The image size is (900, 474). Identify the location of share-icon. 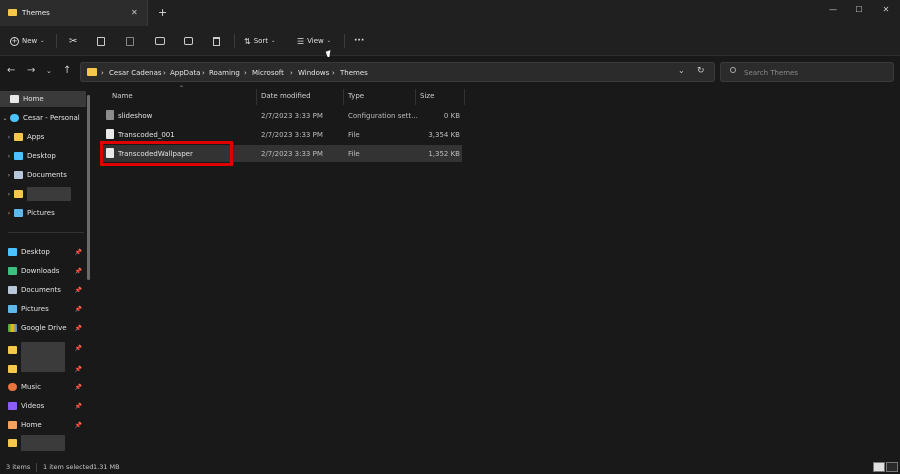
(188, 41).